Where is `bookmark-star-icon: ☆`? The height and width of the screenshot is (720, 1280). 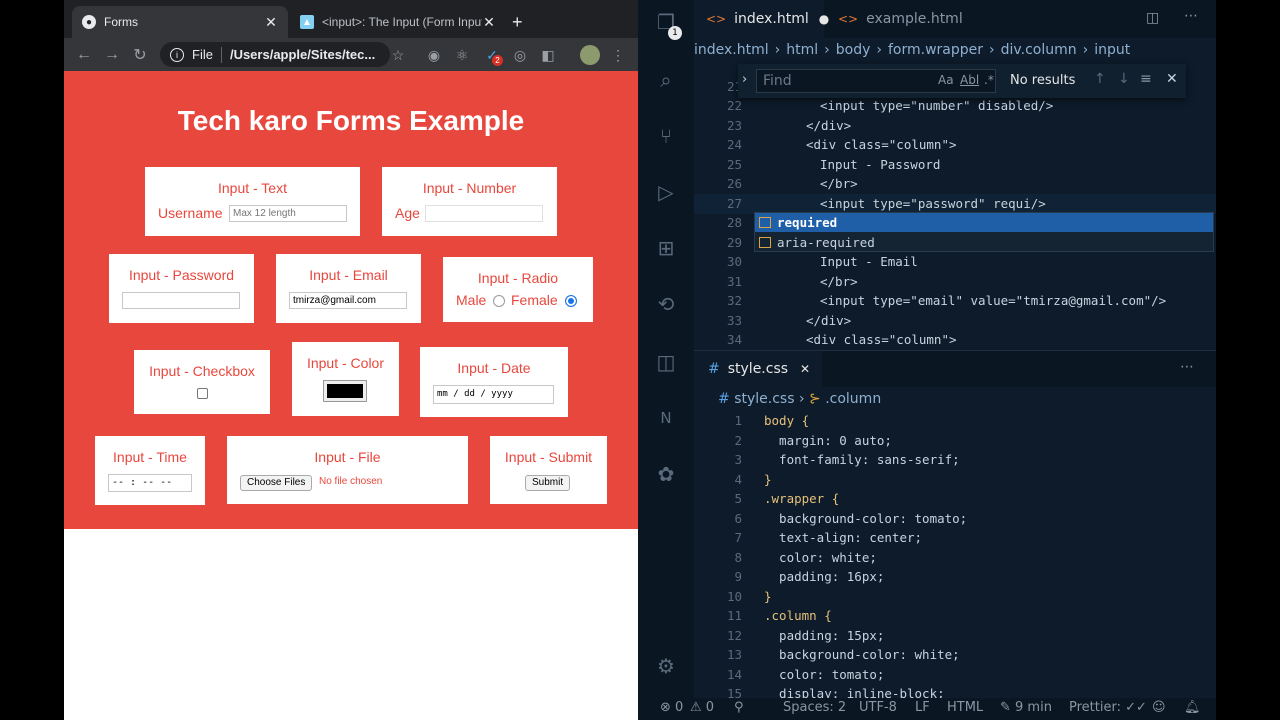 bookmark-star-icon: ☆ is located at coordinates (398, 55).